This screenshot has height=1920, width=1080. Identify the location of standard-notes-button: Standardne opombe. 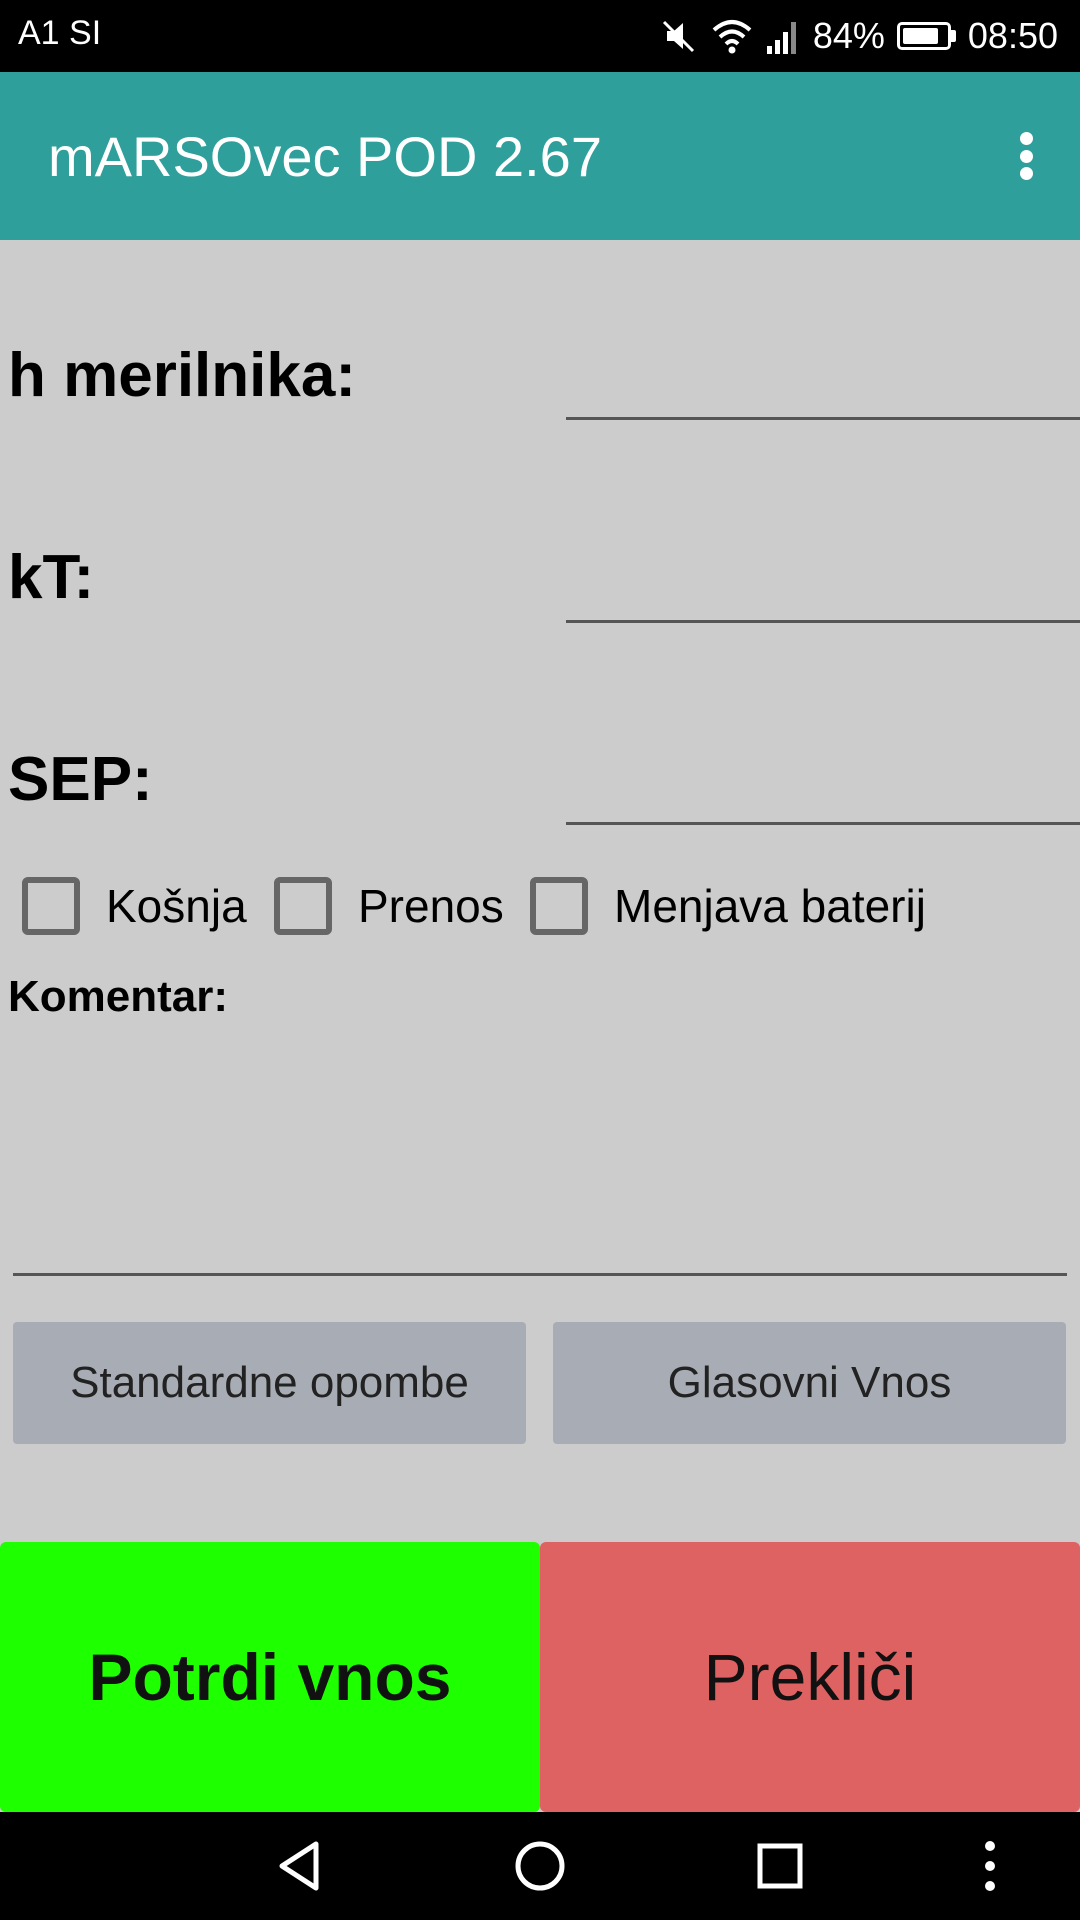
(269, 1383).